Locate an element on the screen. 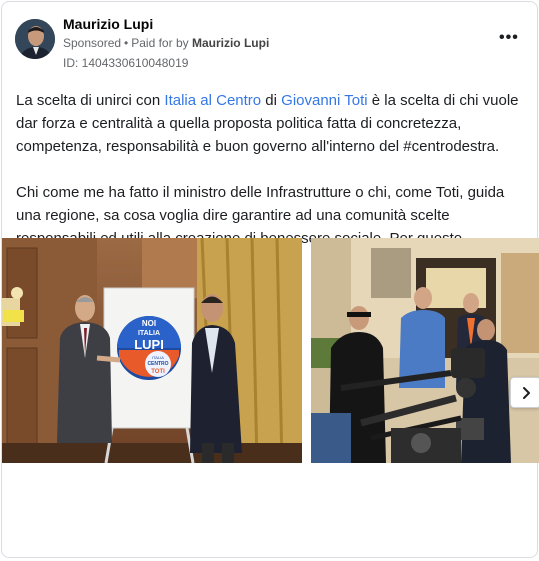 The height and width of the screenshot is (561, 539). chevron-right-icon is located at coordinates (526, 392).